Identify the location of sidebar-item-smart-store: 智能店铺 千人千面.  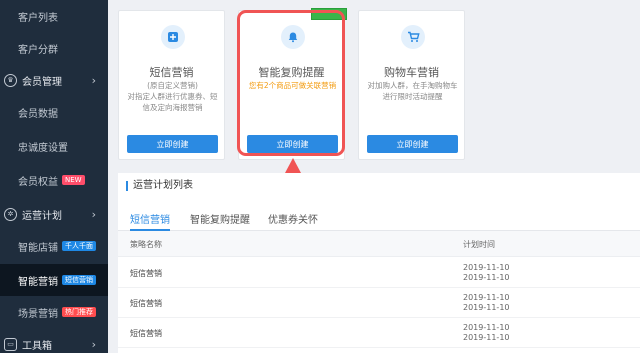
(54, 246).